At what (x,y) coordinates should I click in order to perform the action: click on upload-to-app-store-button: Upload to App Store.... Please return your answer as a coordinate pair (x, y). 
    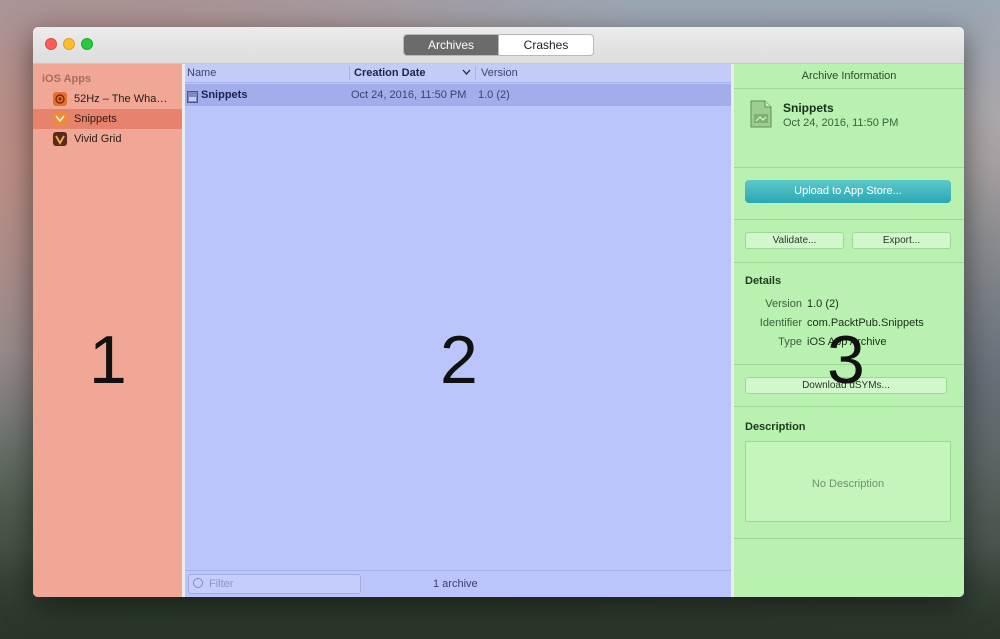
    Looking at the image, I should click on (848, 191).